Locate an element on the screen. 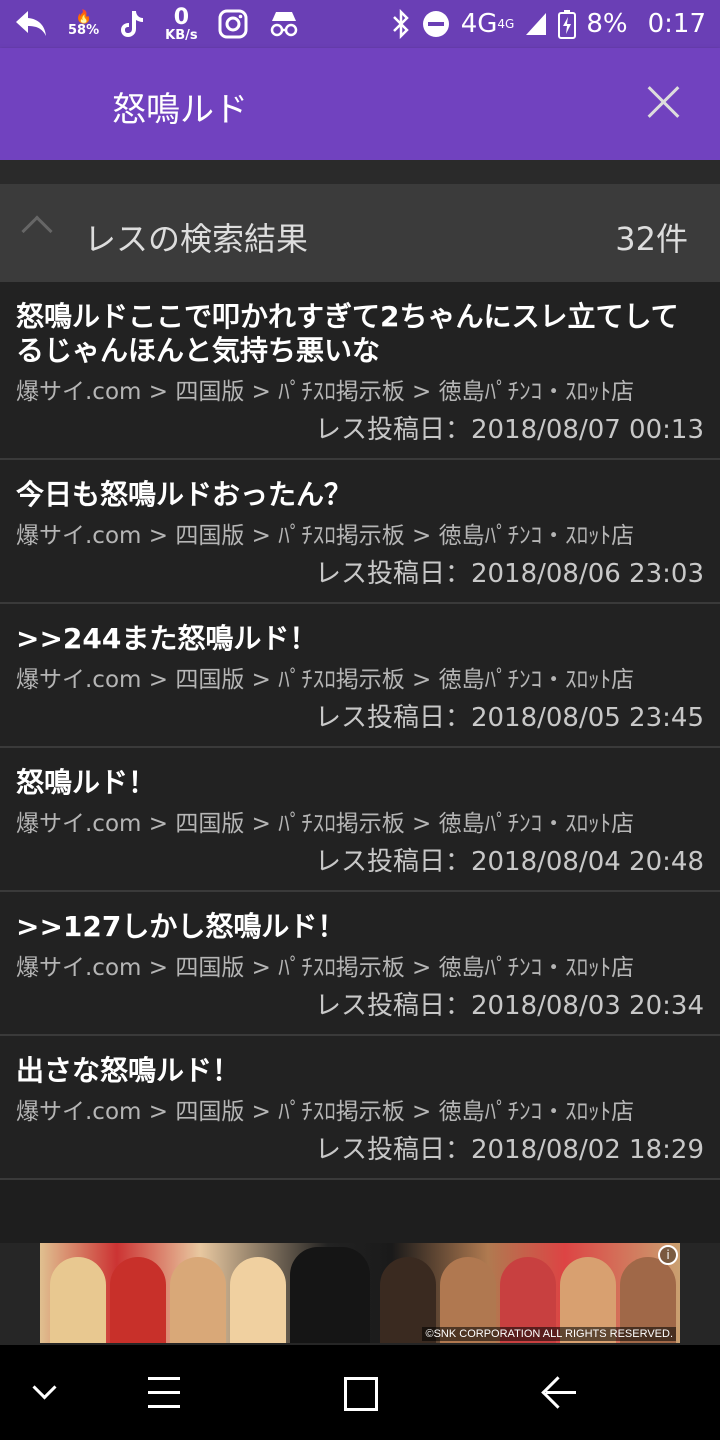  item-title: >>244また怒鳴ルド！ is located at coordinates (167, 638).